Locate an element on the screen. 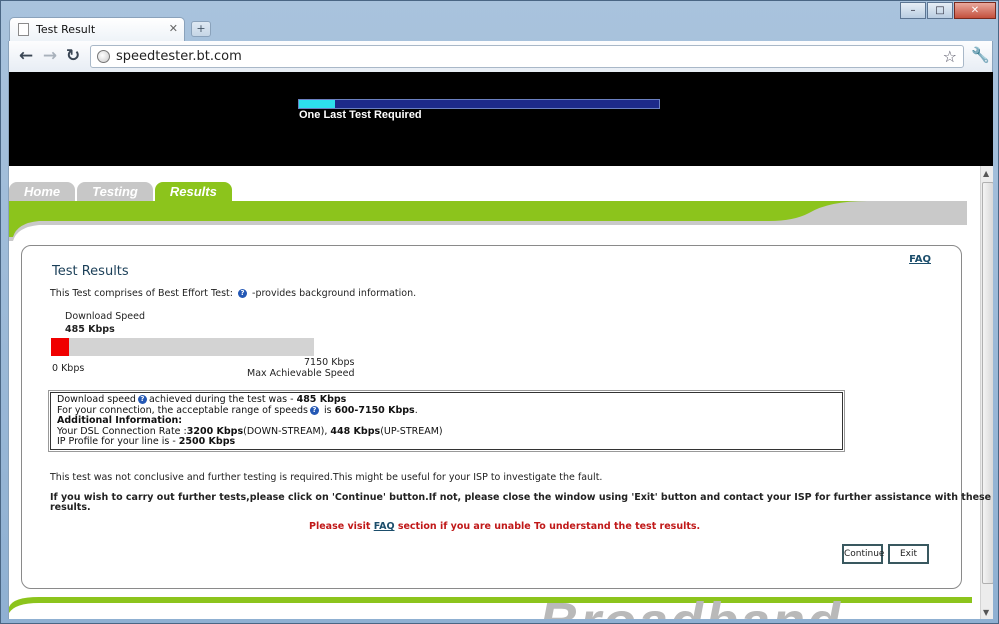 The image size is (999, 624). test-progress-banner: One Last Test Required is located at coordinates (501, 119).